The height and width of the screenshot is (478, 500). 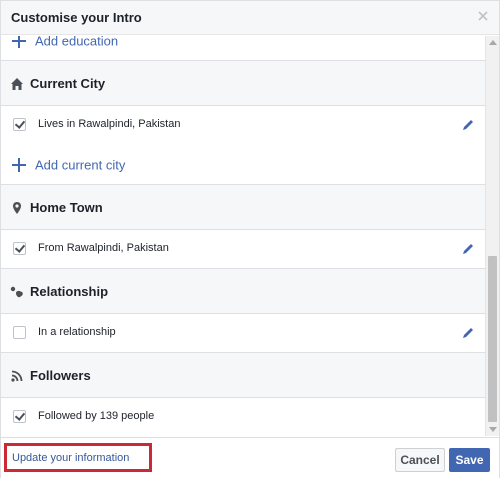 What do you see at coordinates (250, 18) in the screenshot?
I see `dialog-header: Customise your Intro` at bounding box center [250, 18].